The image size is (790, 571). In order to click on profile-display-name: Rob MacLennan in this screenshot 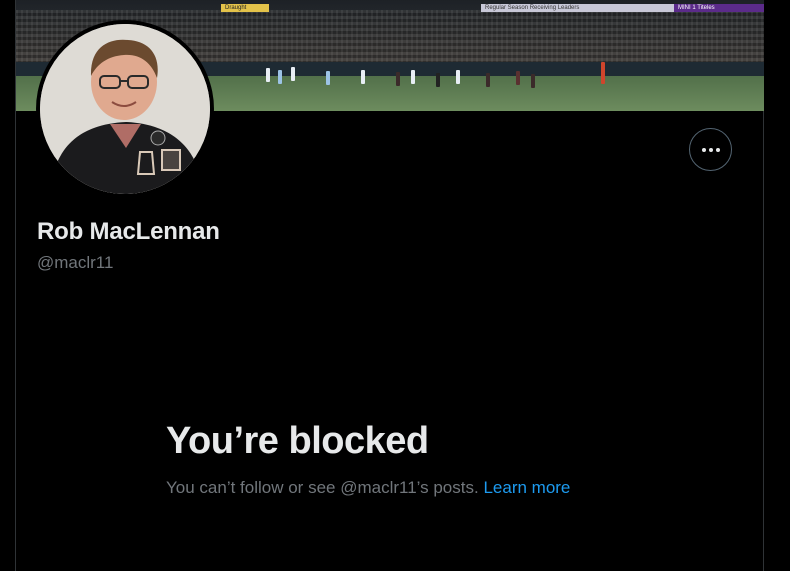, I will do `click(128, 231)`.